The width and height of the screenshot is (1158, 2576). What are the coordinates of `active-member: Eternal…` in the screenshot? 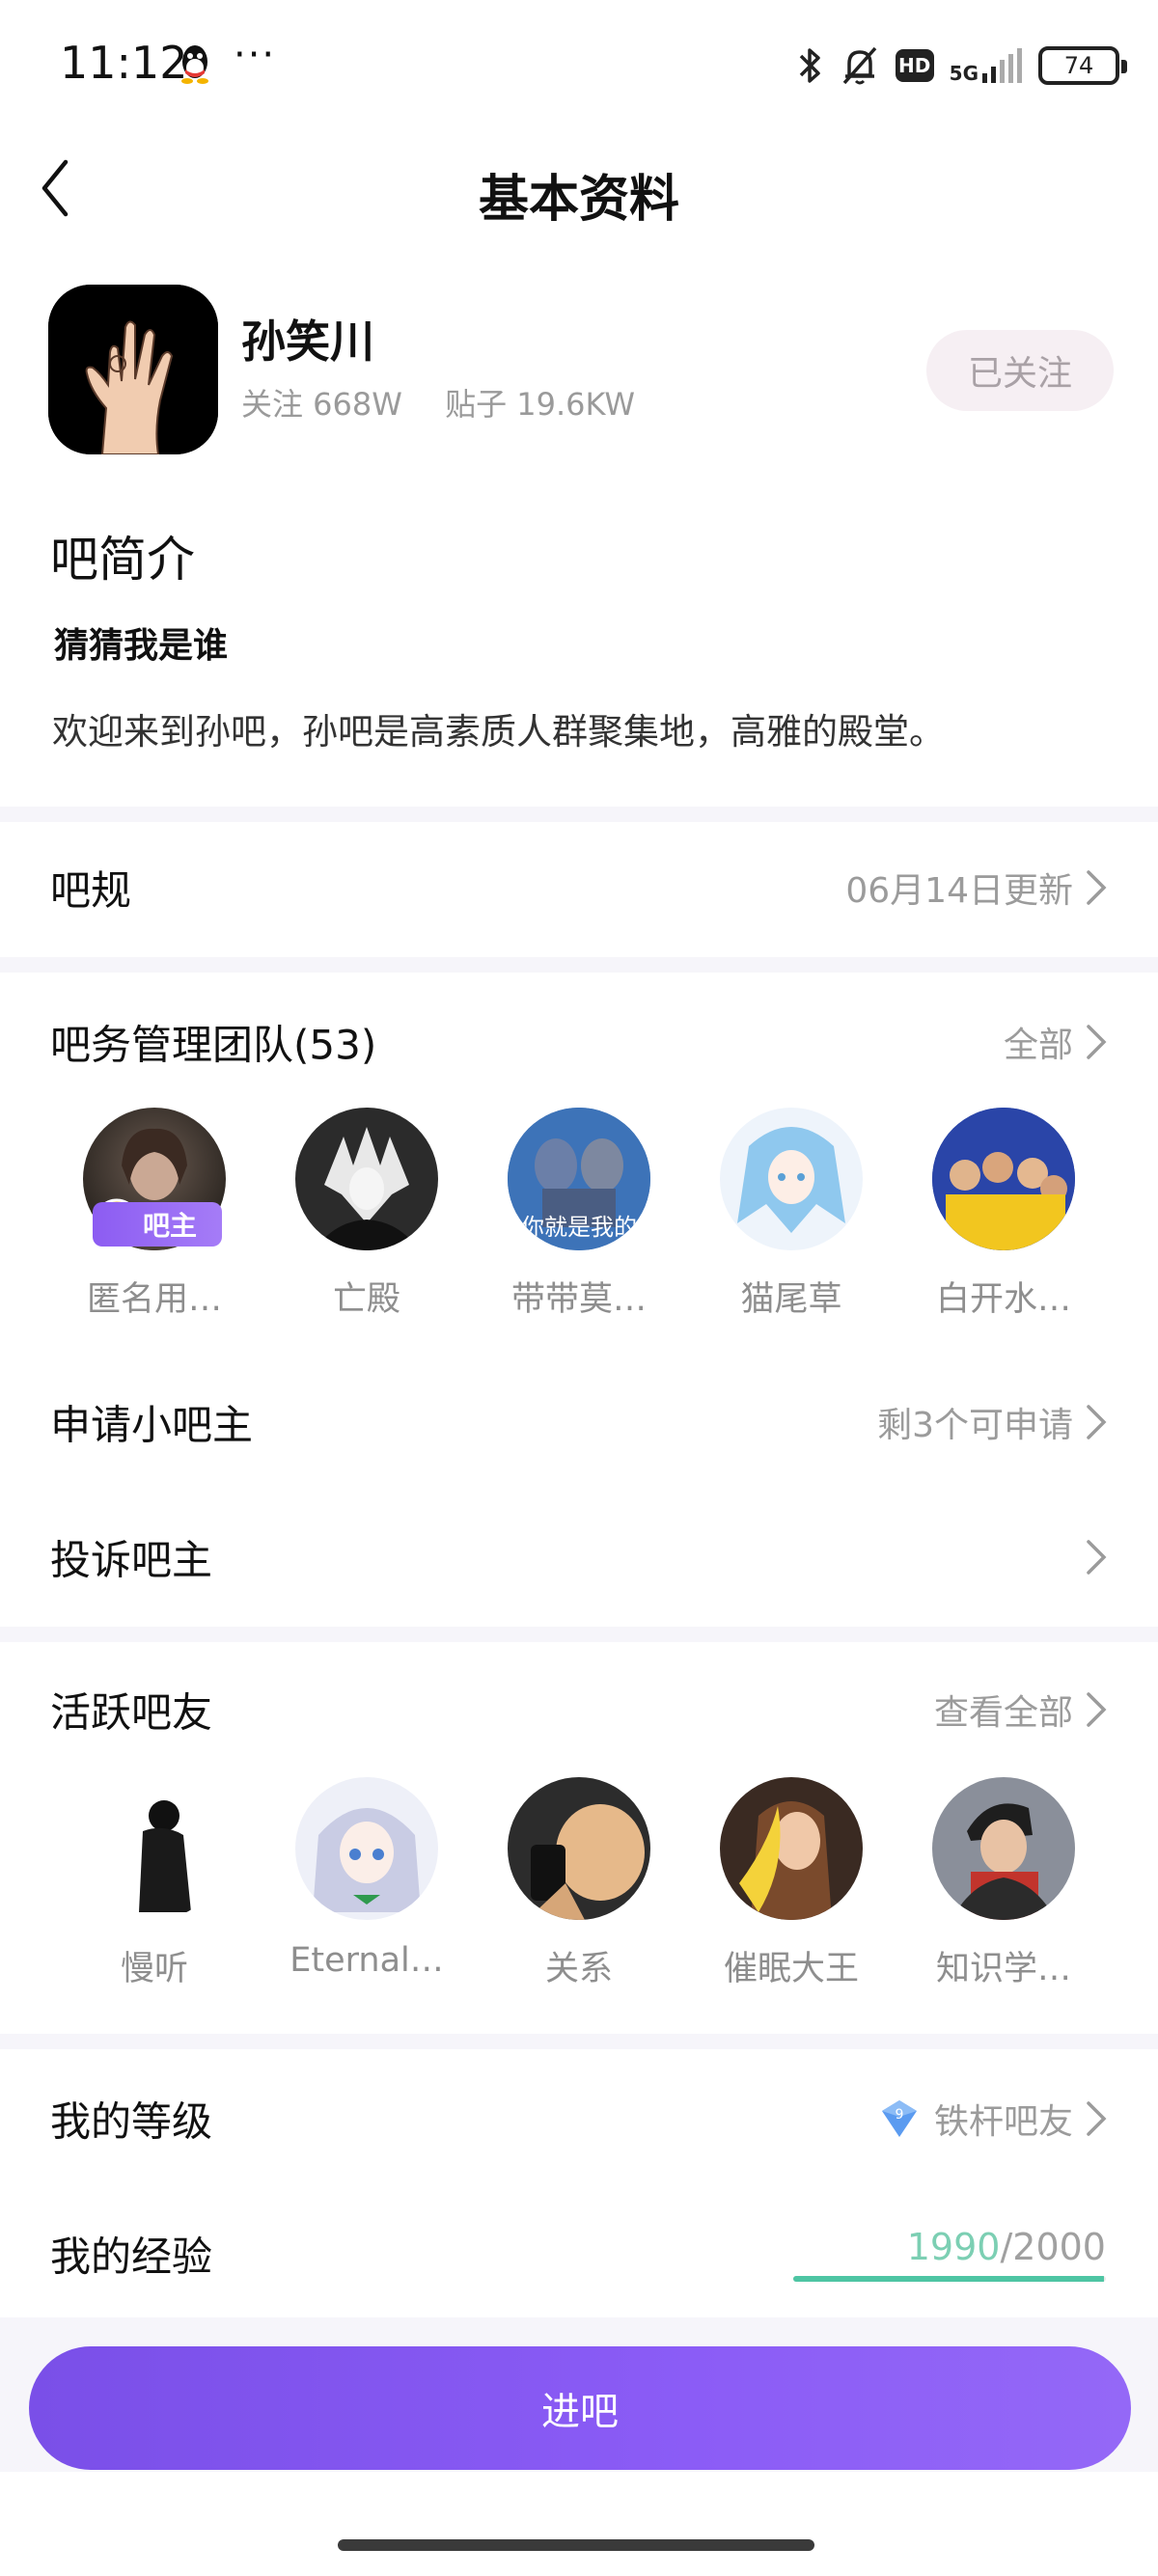 It's located at (366, 1879).